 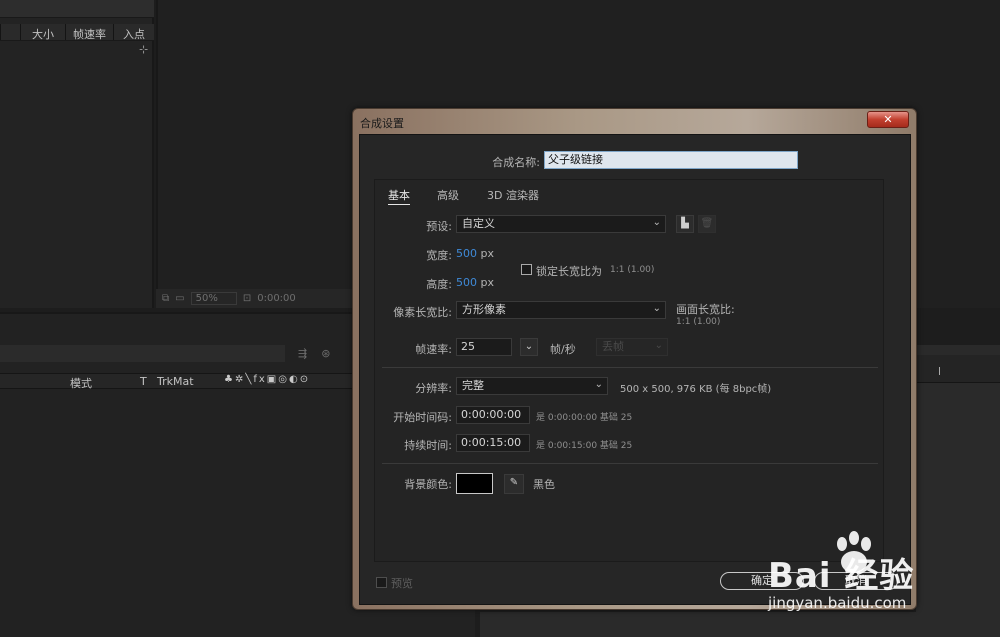 What do you see at coordinates (89, 32) in the screenshot?
I see `column-framerate: 帧速率` at bounding box center [89, 32].